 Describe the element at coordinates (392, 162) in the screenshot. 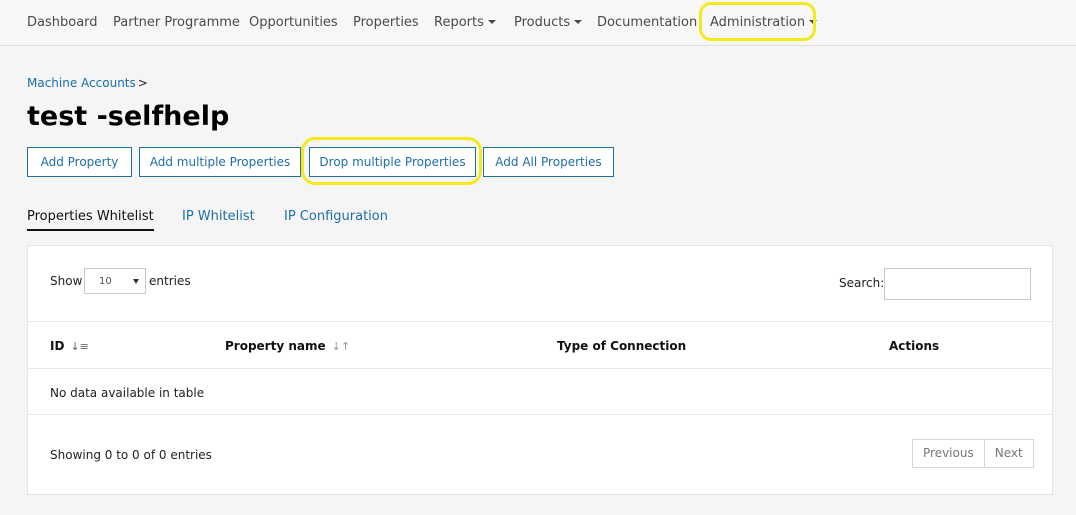

I see `drop-multiple-properties-button: Drop multiple Properties` at that location.